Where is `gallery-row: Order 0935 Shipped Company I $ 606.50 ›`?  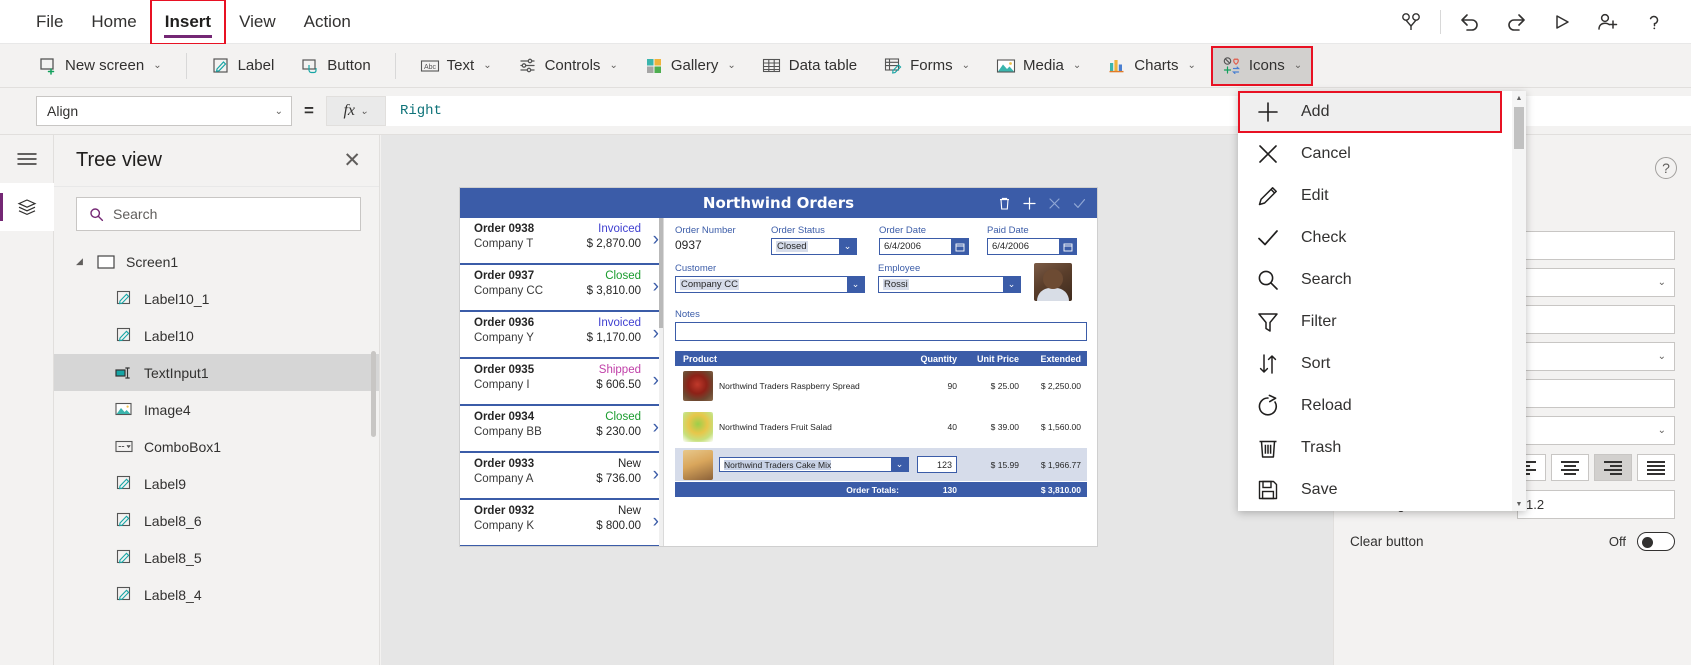 gallery-row: Order 0935 Shipped Company I $ 606.50 › is located at coordinates (561, 382).